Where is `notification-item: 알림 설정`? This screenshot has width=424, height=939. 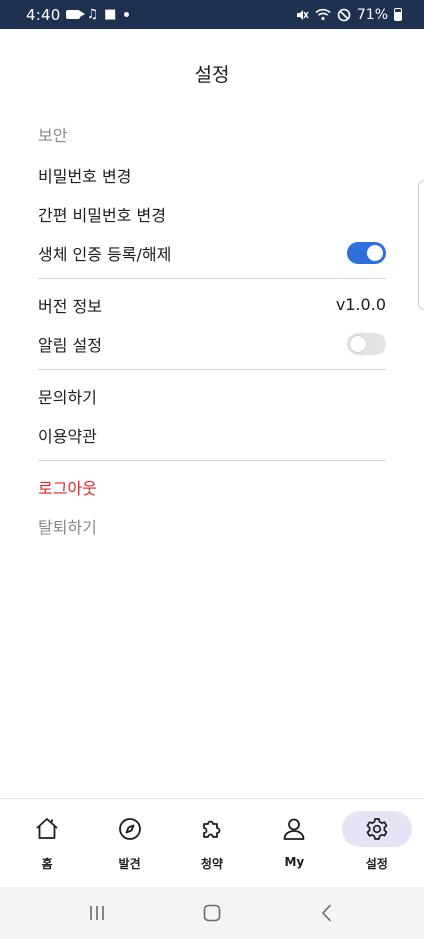 notification-item: 알림 설정 is located at coordinates (212, 343).